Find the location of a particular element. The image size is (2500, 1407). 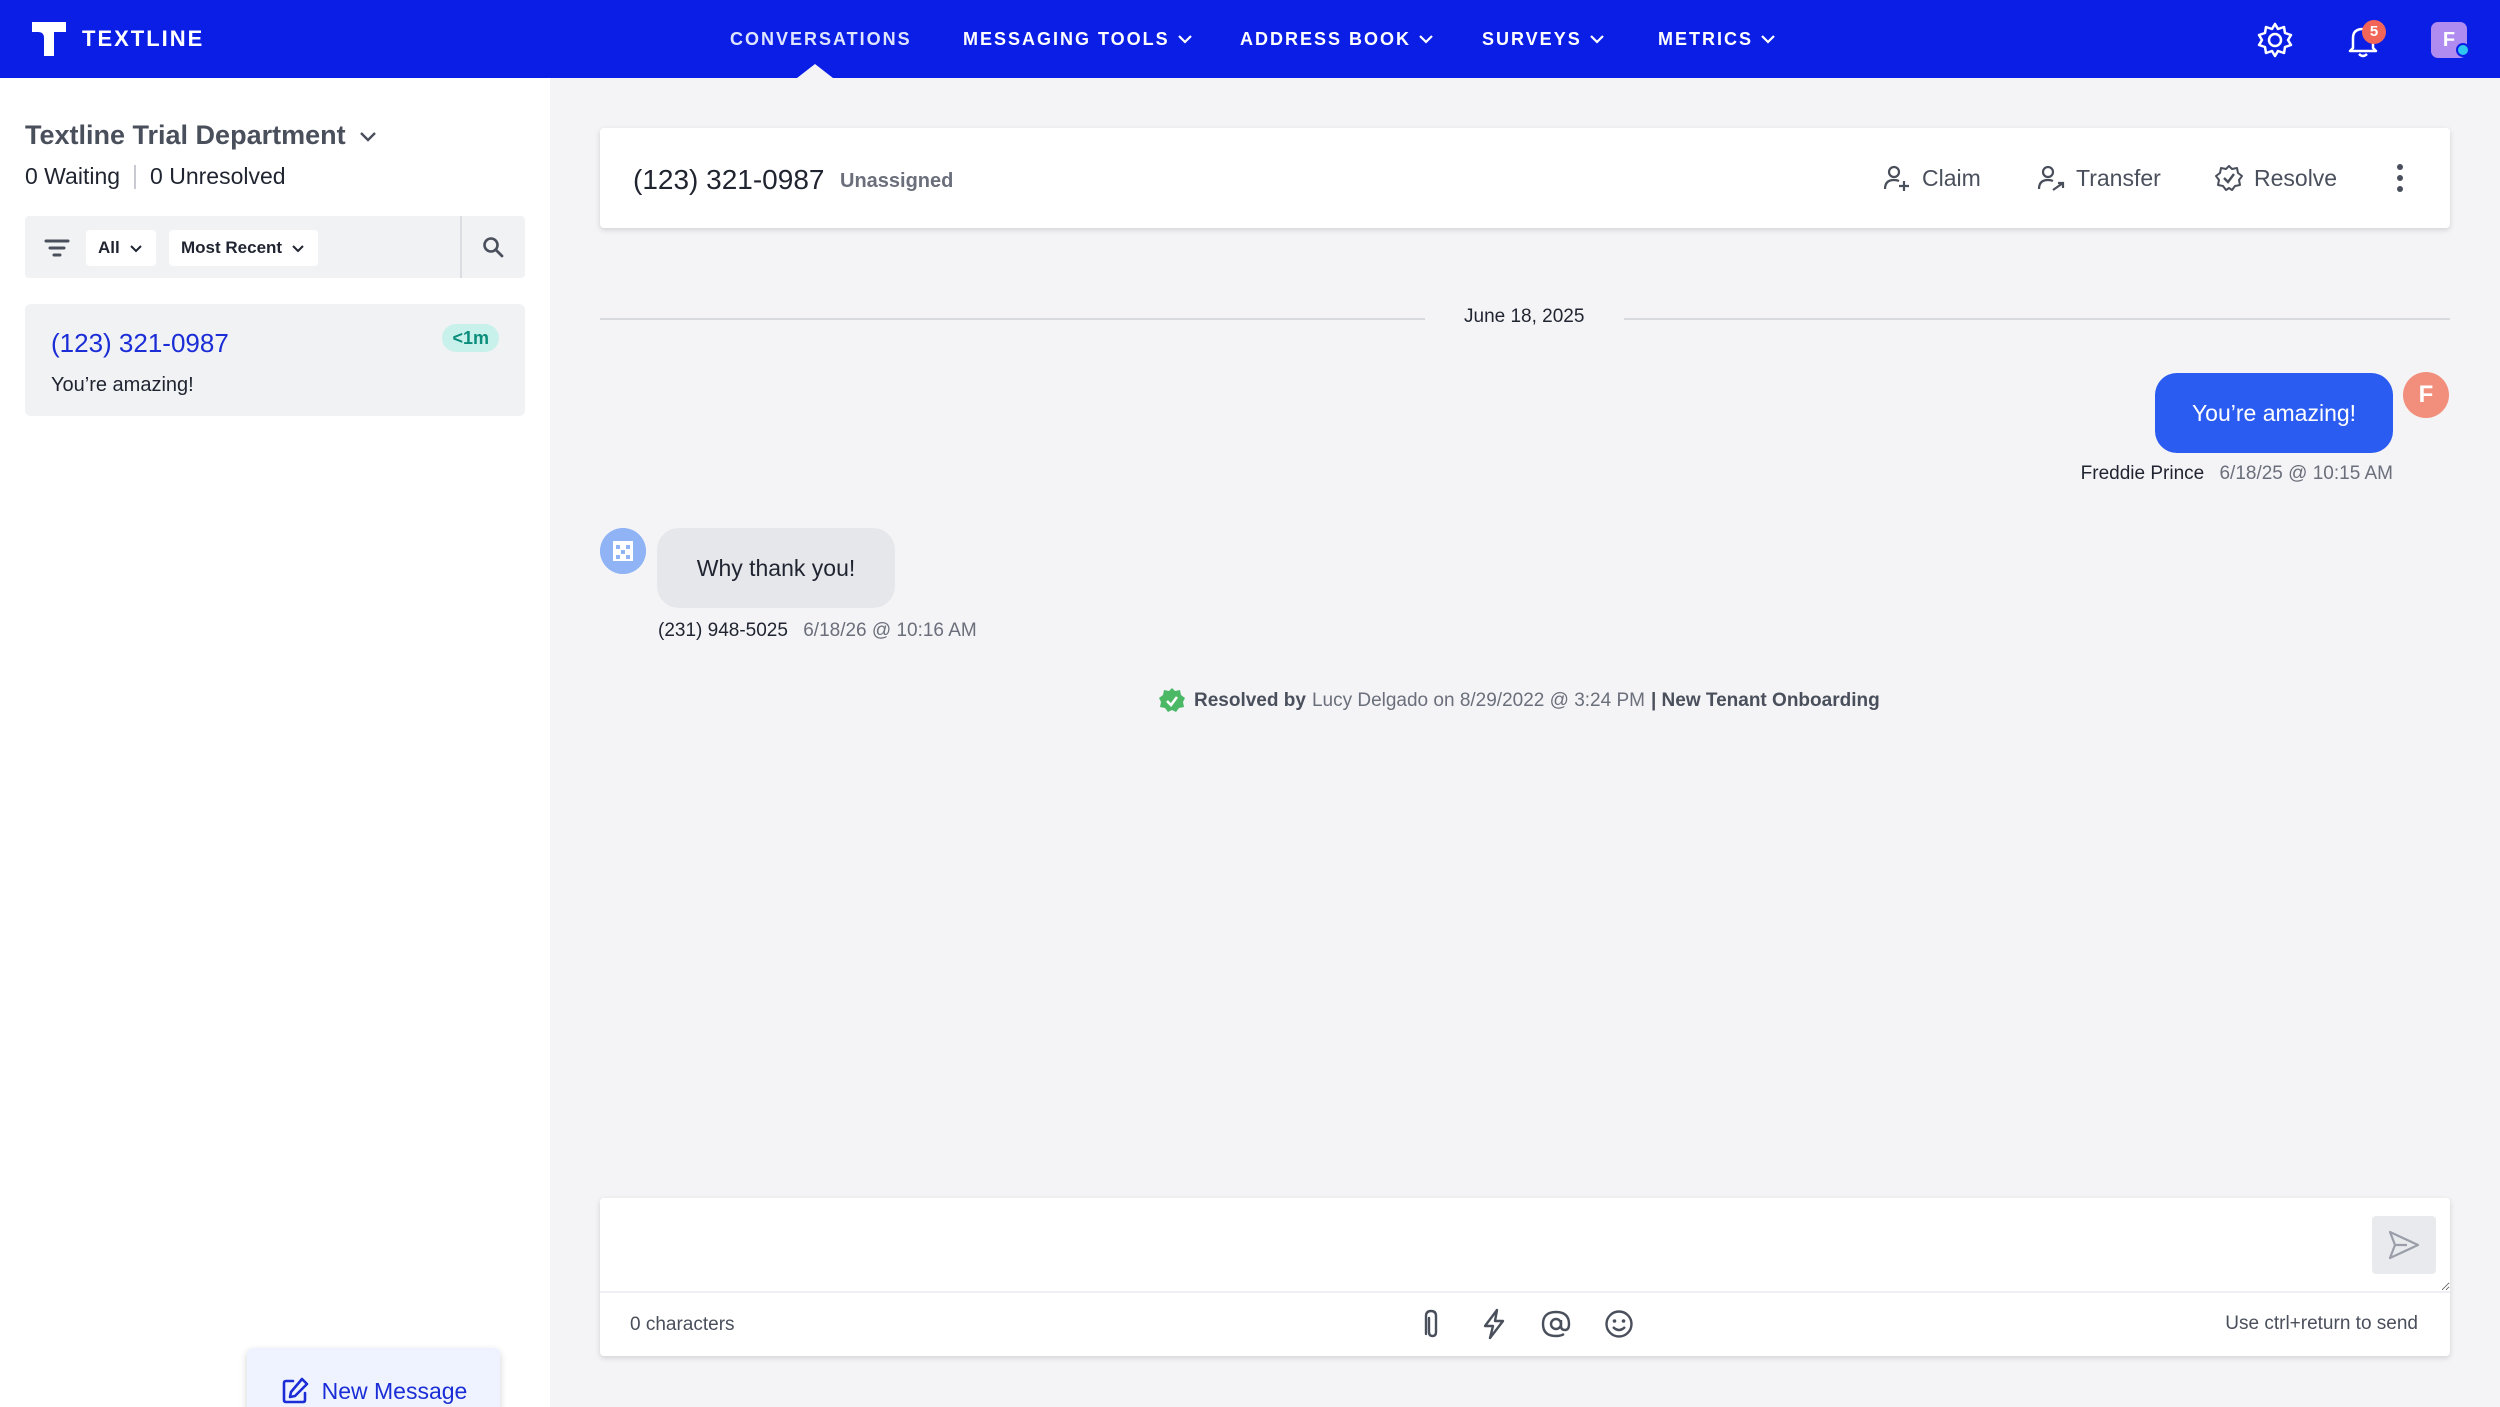

nav-messaging-tools-label: MESSAGING TOOLS is located at coordinates (1066, 38).